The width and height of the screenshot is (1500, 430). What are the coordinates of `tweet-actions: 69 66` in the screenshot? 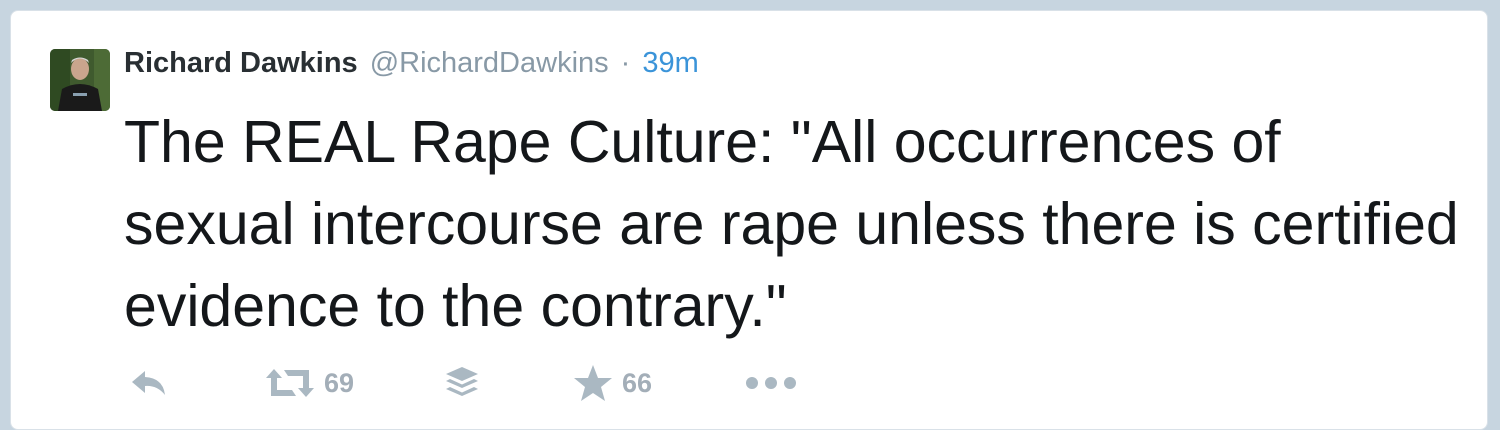 It's located at (484, 383).